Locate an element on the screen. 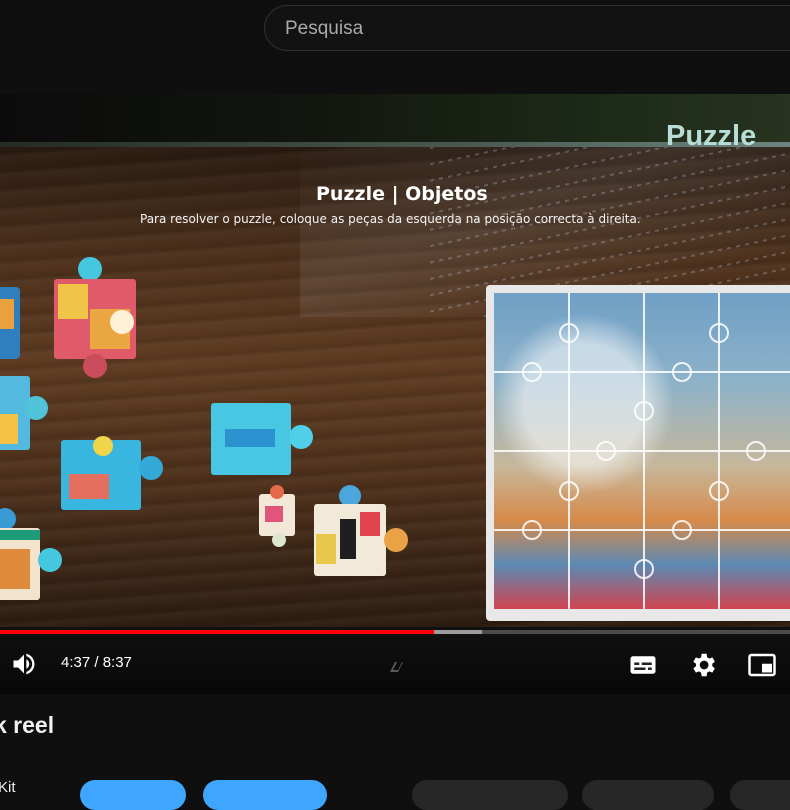 The image size is (790, 810). time-display: 4:37 / 8:37 is located at coordinates (96, 662).